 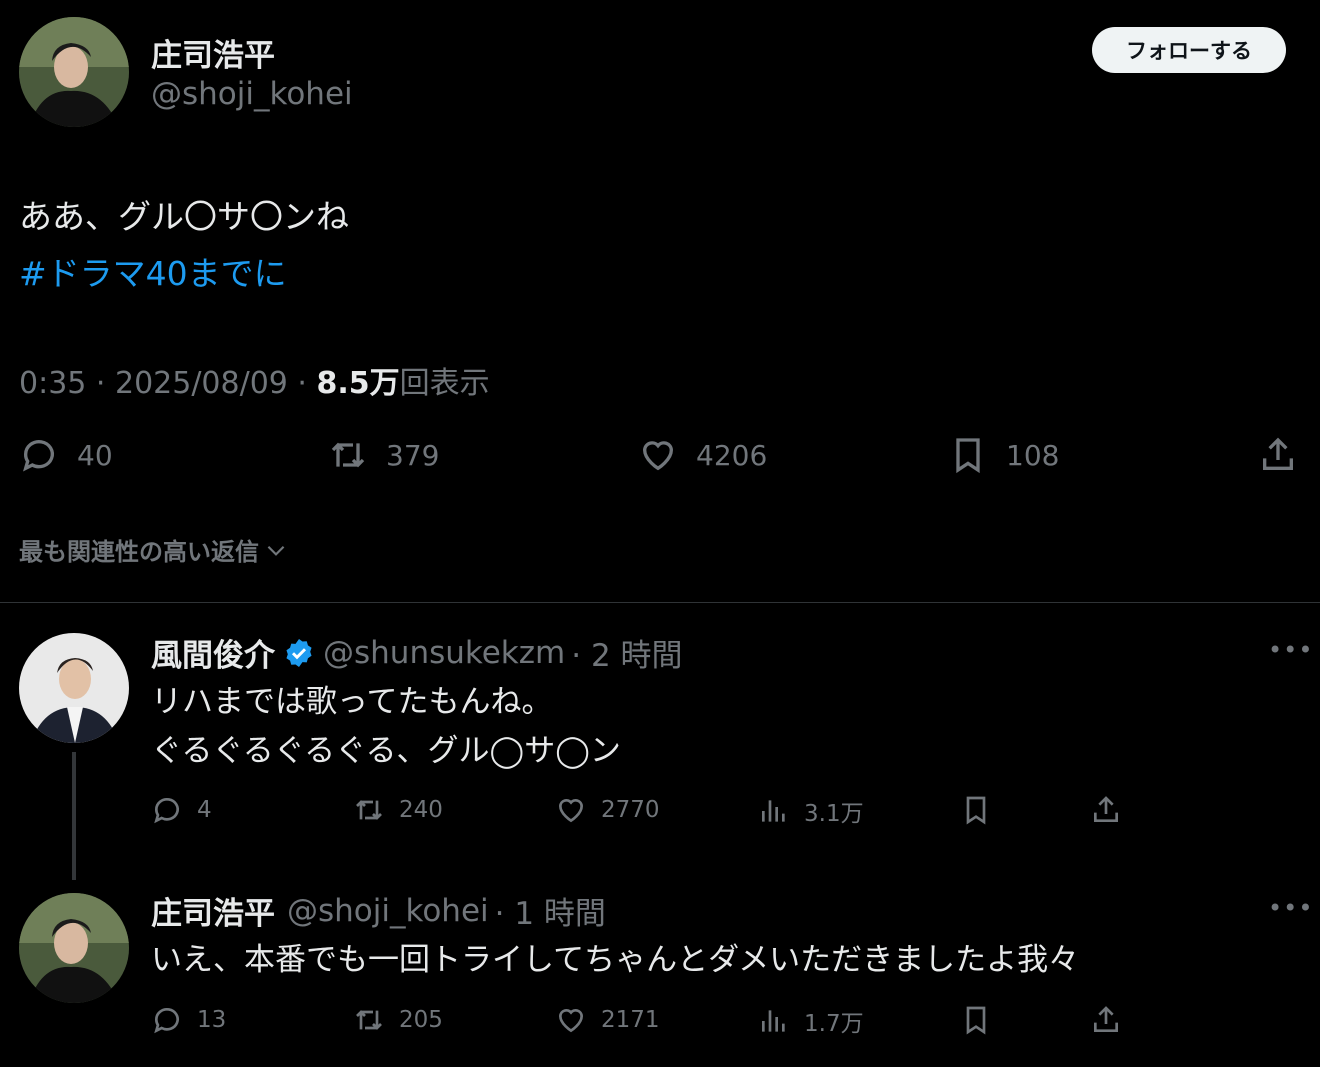 I want to click on like-button: 2770, so click(x=607, y=810).